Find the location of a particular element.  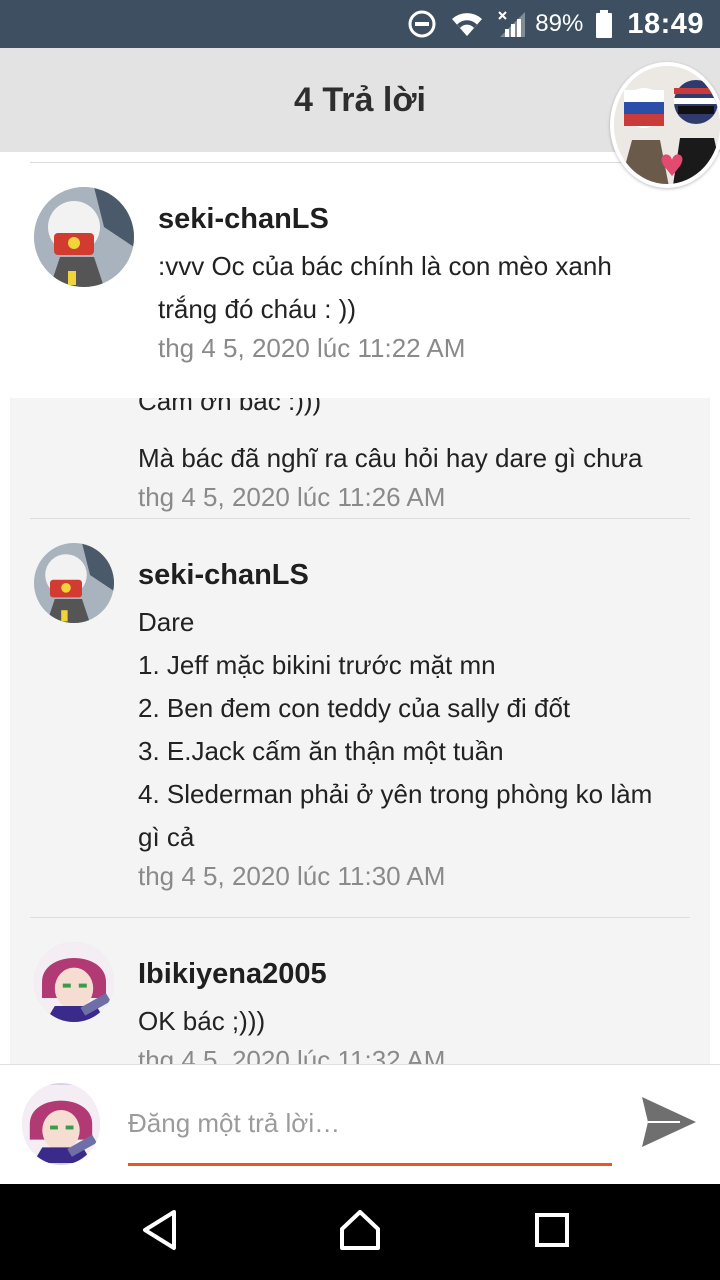

comment-text-line: 2. Ben đem con teddy của sally đi đốt is located at coordinates (354, 708).